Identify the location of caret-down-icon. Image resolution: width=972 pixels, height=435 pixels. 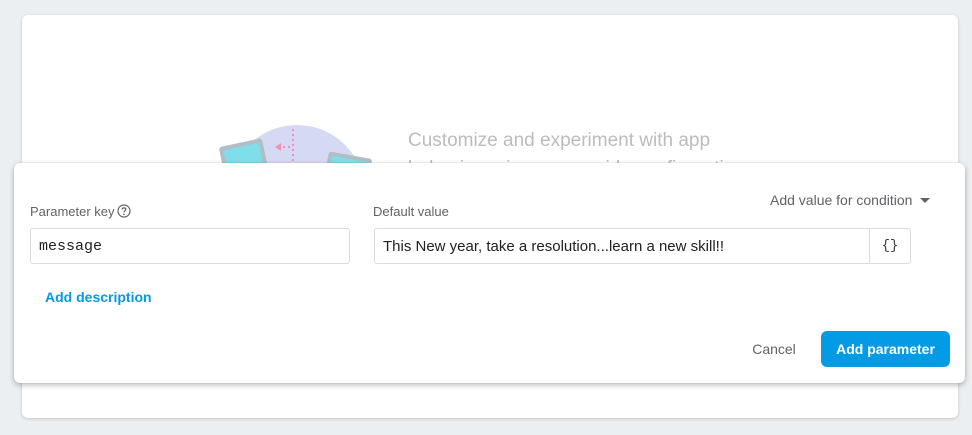
(925, 200).